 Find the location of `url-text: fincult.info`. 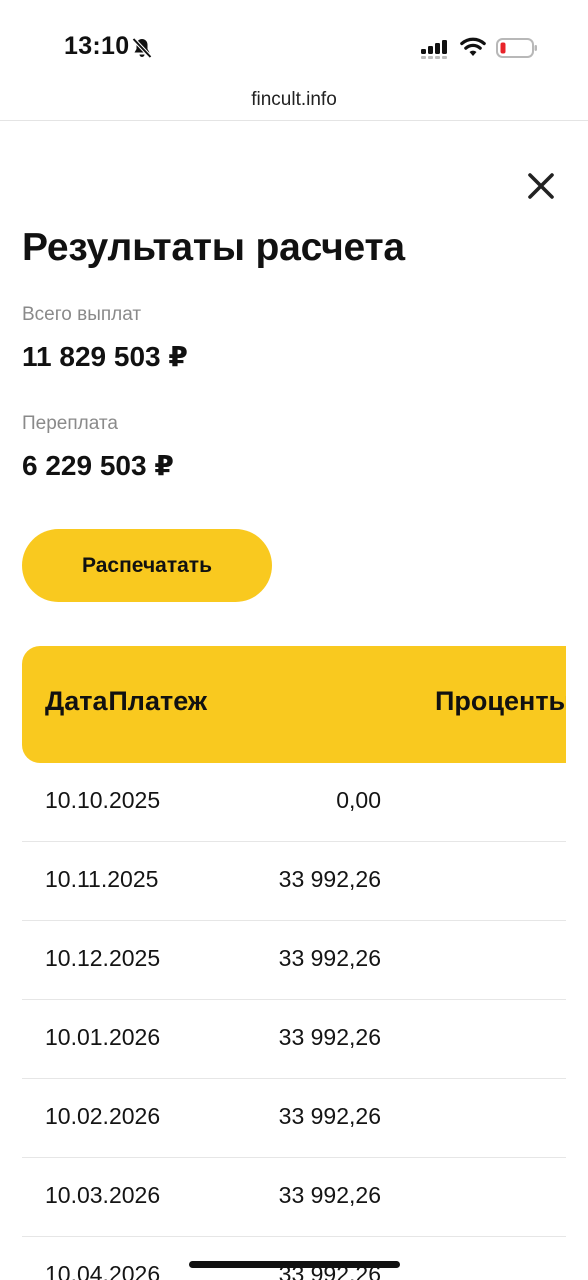

url-text: fincult.info is located at coordinates (294, 99).